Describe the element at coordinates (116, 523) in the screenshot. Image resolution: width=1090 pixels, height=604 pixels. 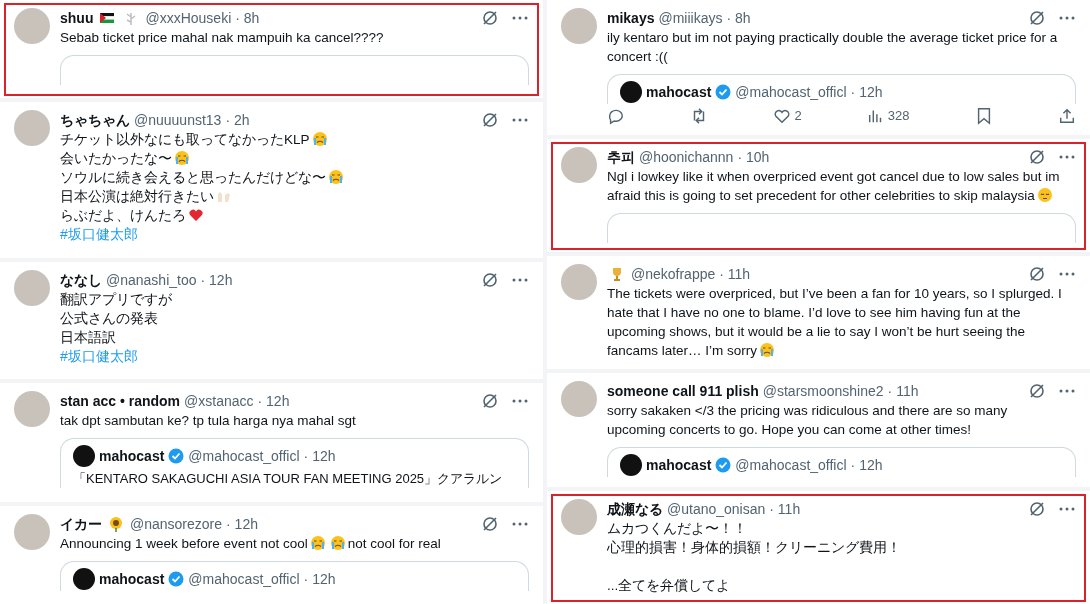
I see `sunflower-emoji-icon` at that location.